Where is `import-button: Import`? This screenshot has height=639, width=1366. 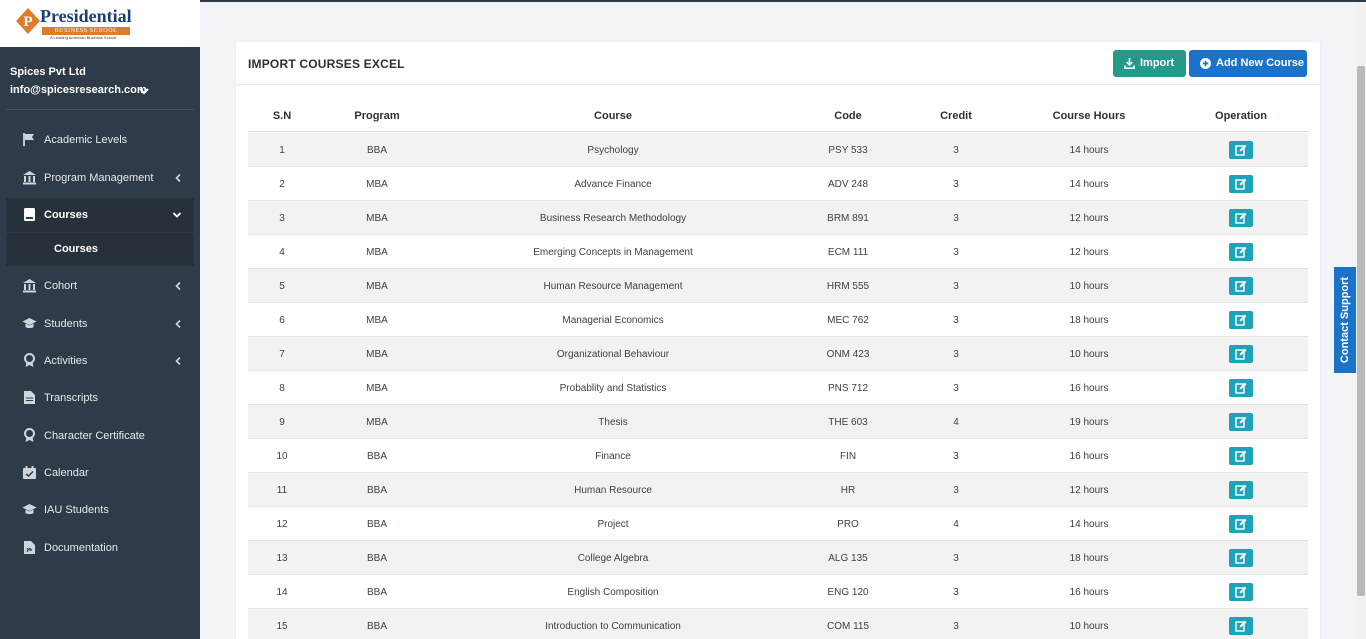 import-button: Import is located at coordinates (1149, 63).